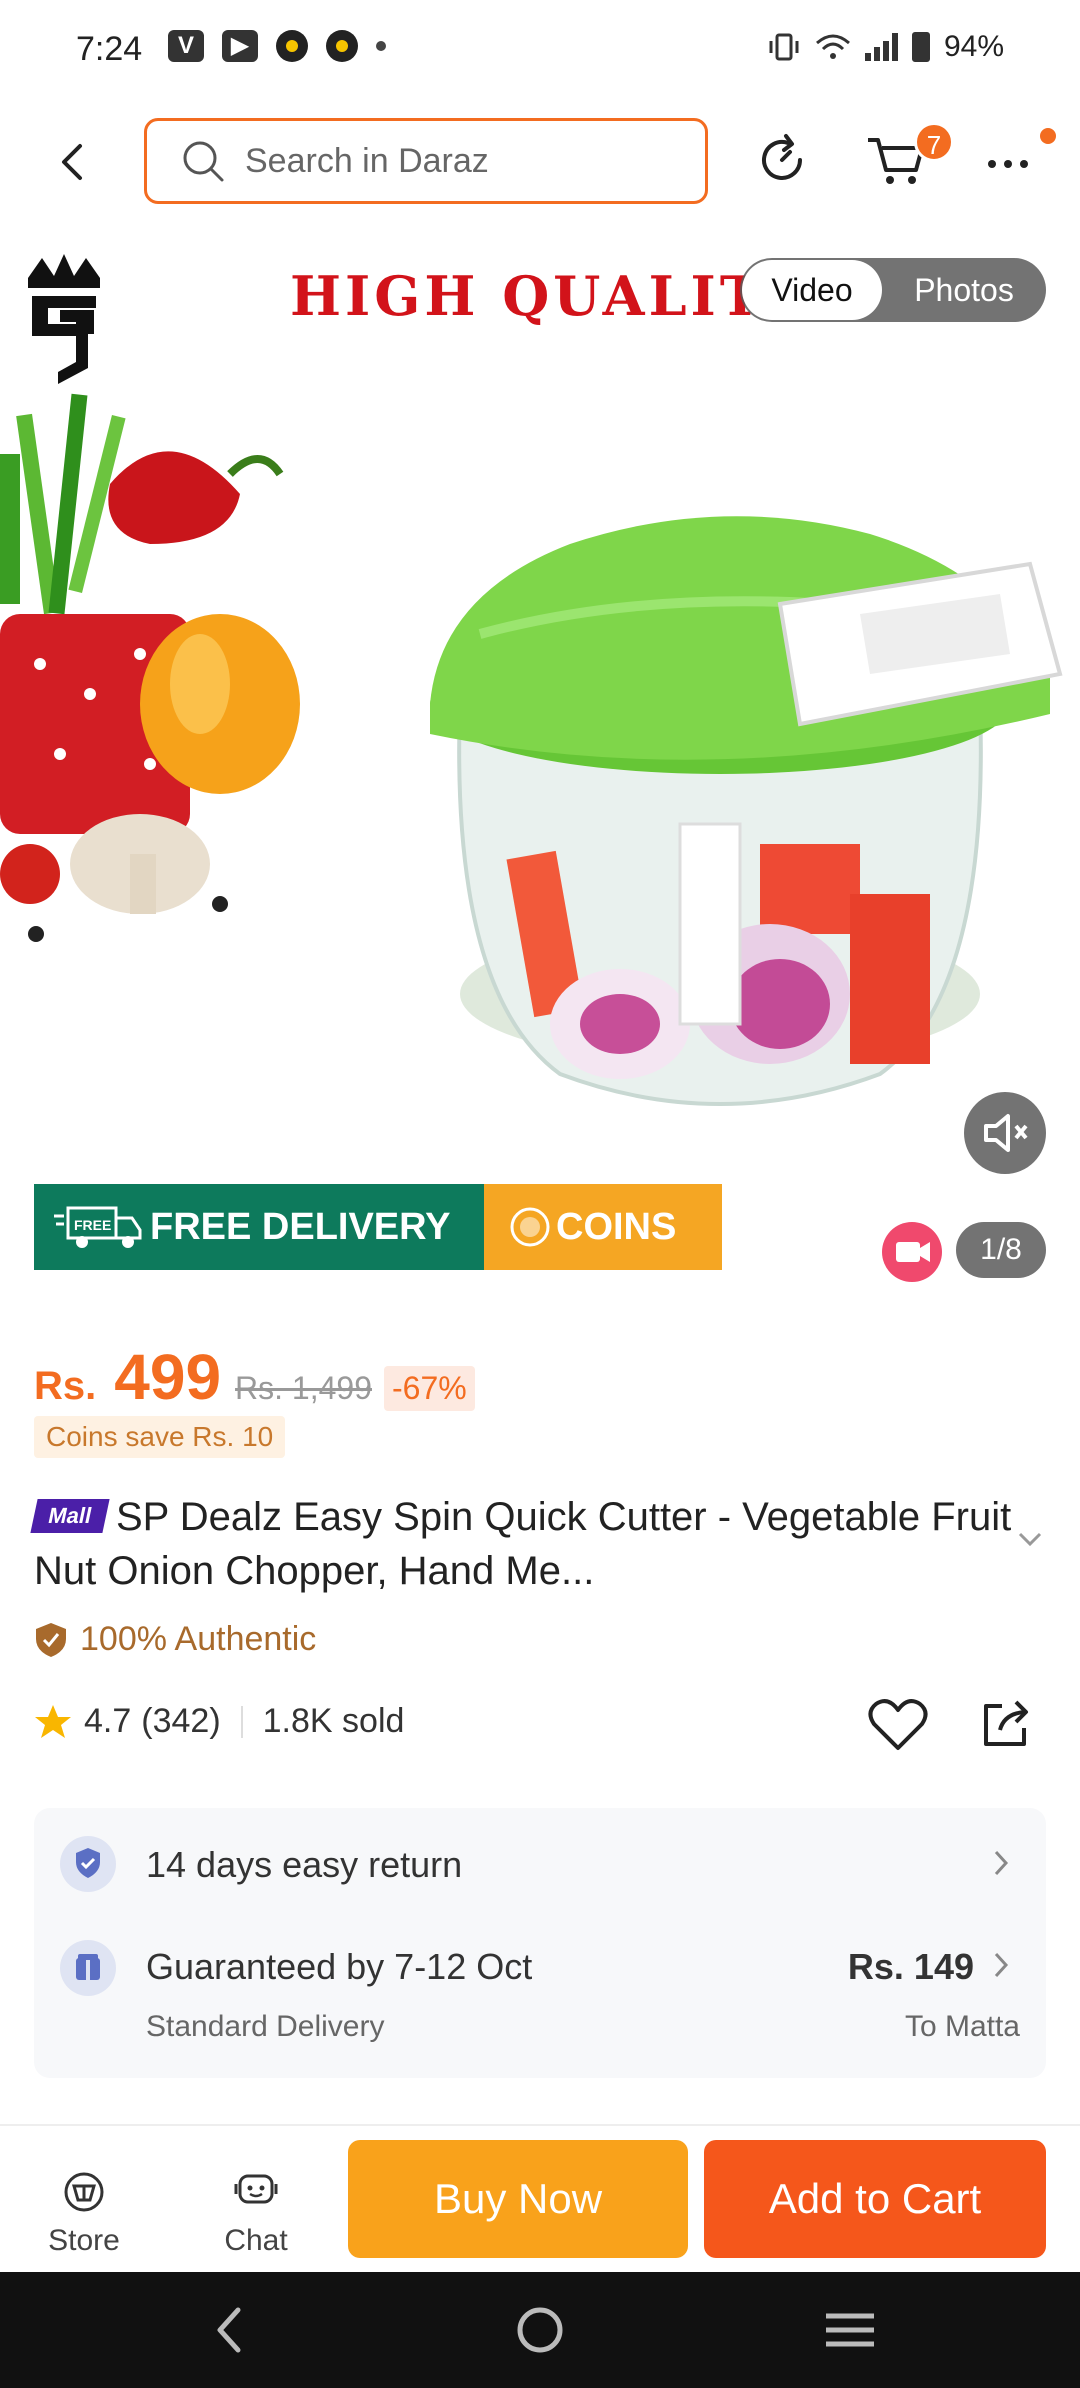  I want to click on buy-now-button: Buy Now, so click(518, 2199).